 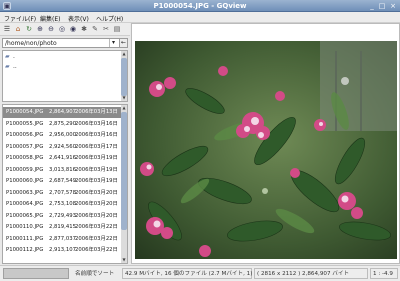 I want to click on file-name: P1000055.JPG, so click(x=25, y=123).